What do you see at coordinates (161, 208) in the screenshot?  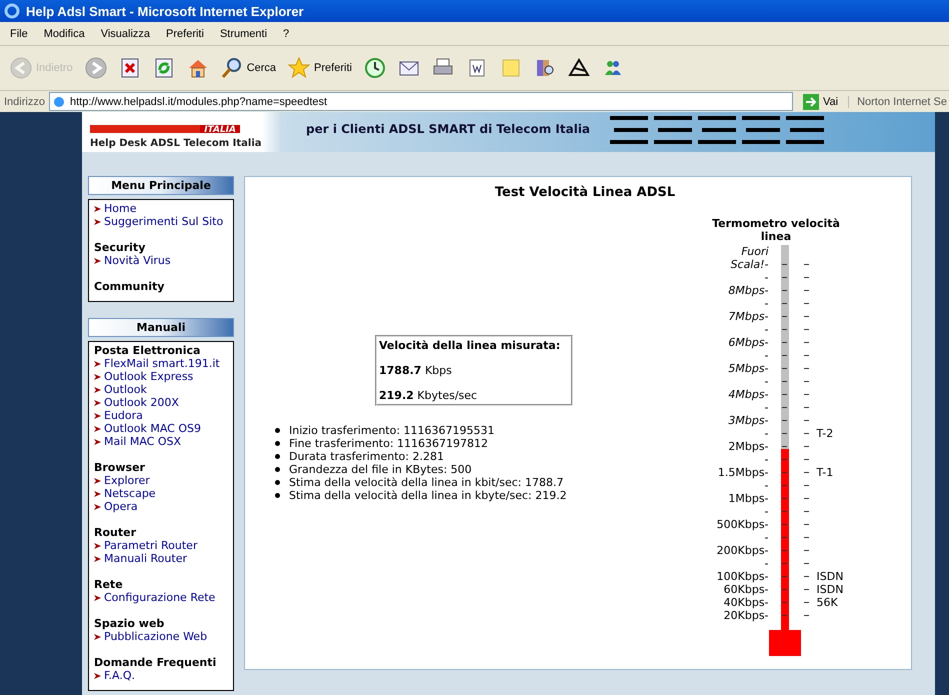 I see `menu-link: Home` at bounding box center [161, 208].